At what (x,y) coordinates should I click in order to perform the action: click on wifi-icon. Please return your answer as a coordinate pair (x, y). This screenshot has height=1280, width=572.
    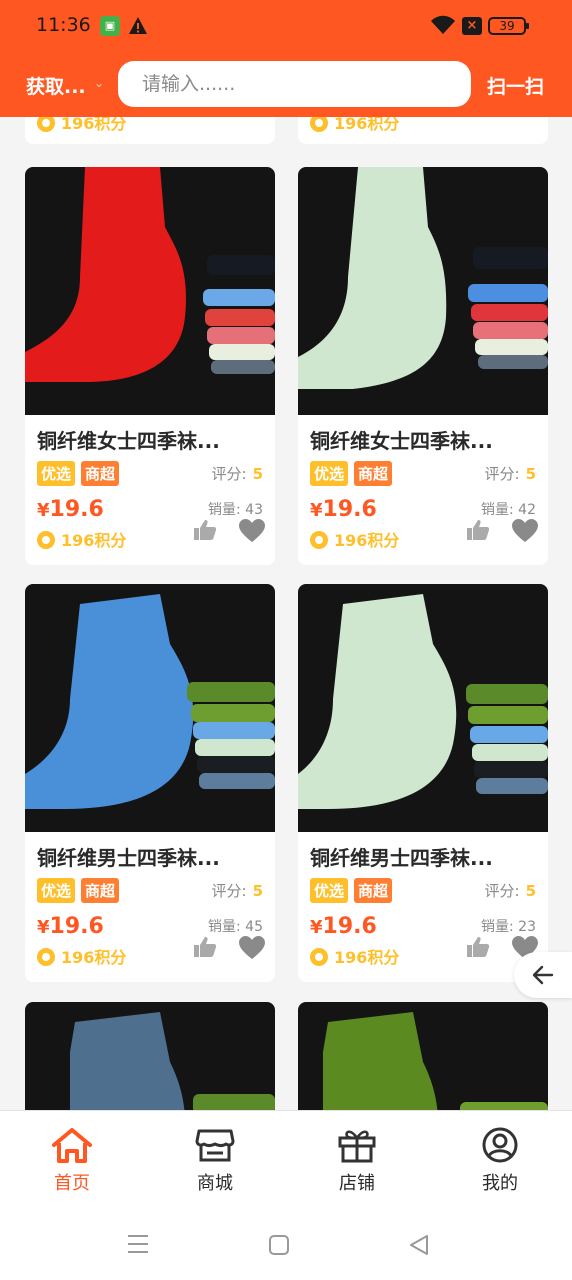
    Looking at the image, I should click on (443, 24).